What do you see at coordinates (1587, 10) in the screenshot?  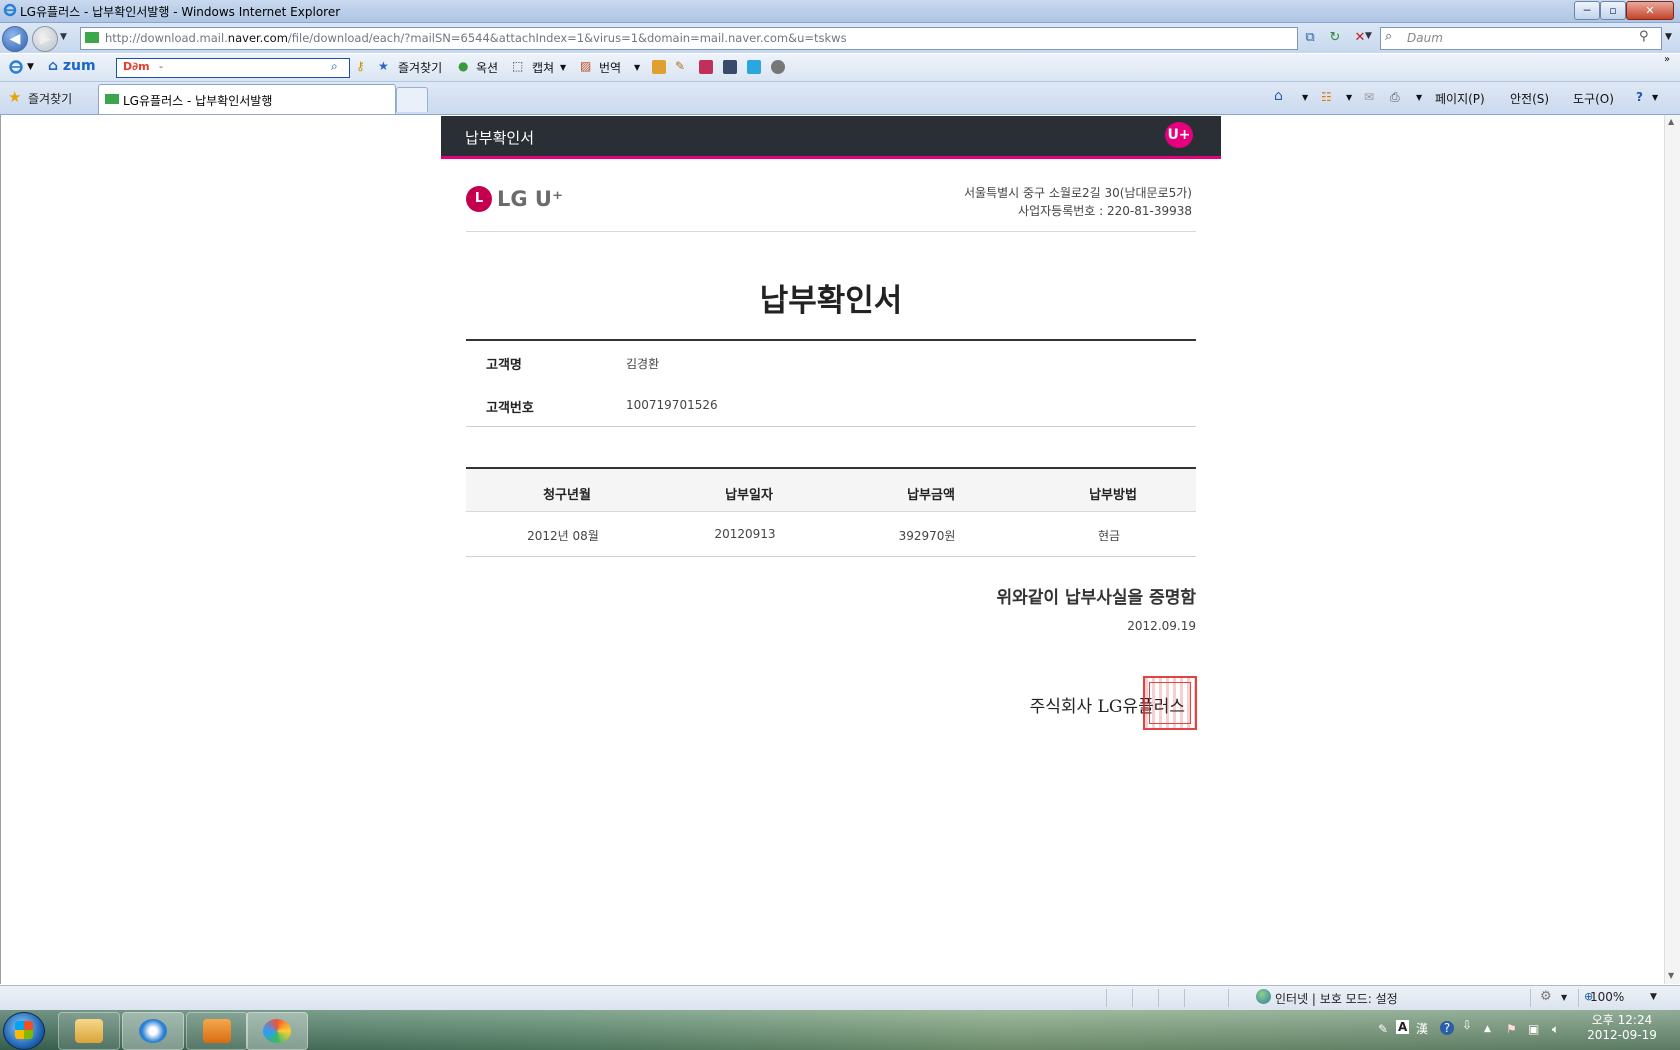 I see `minimize-button: ─` at bounding box center [1587, 10].